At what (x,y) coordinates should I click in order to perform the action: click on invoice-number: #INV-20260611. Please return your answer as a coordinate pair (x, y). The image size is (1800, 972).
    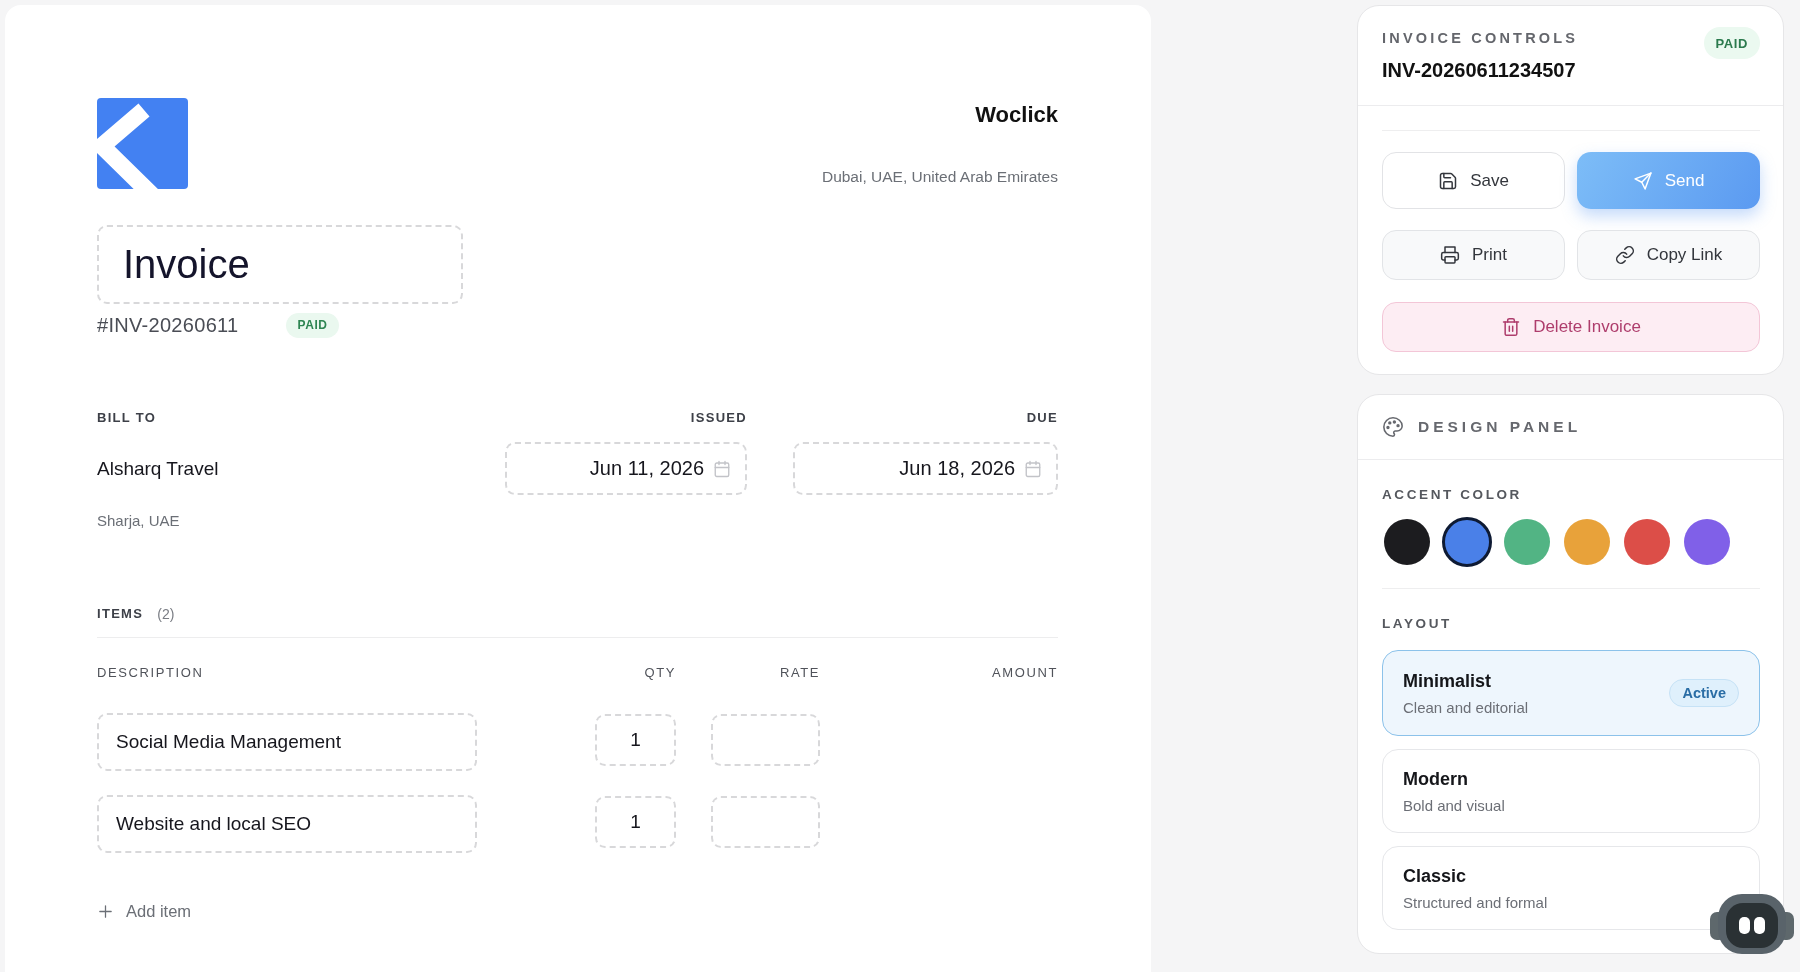
    Looking at the image, I should click on (168, 325).